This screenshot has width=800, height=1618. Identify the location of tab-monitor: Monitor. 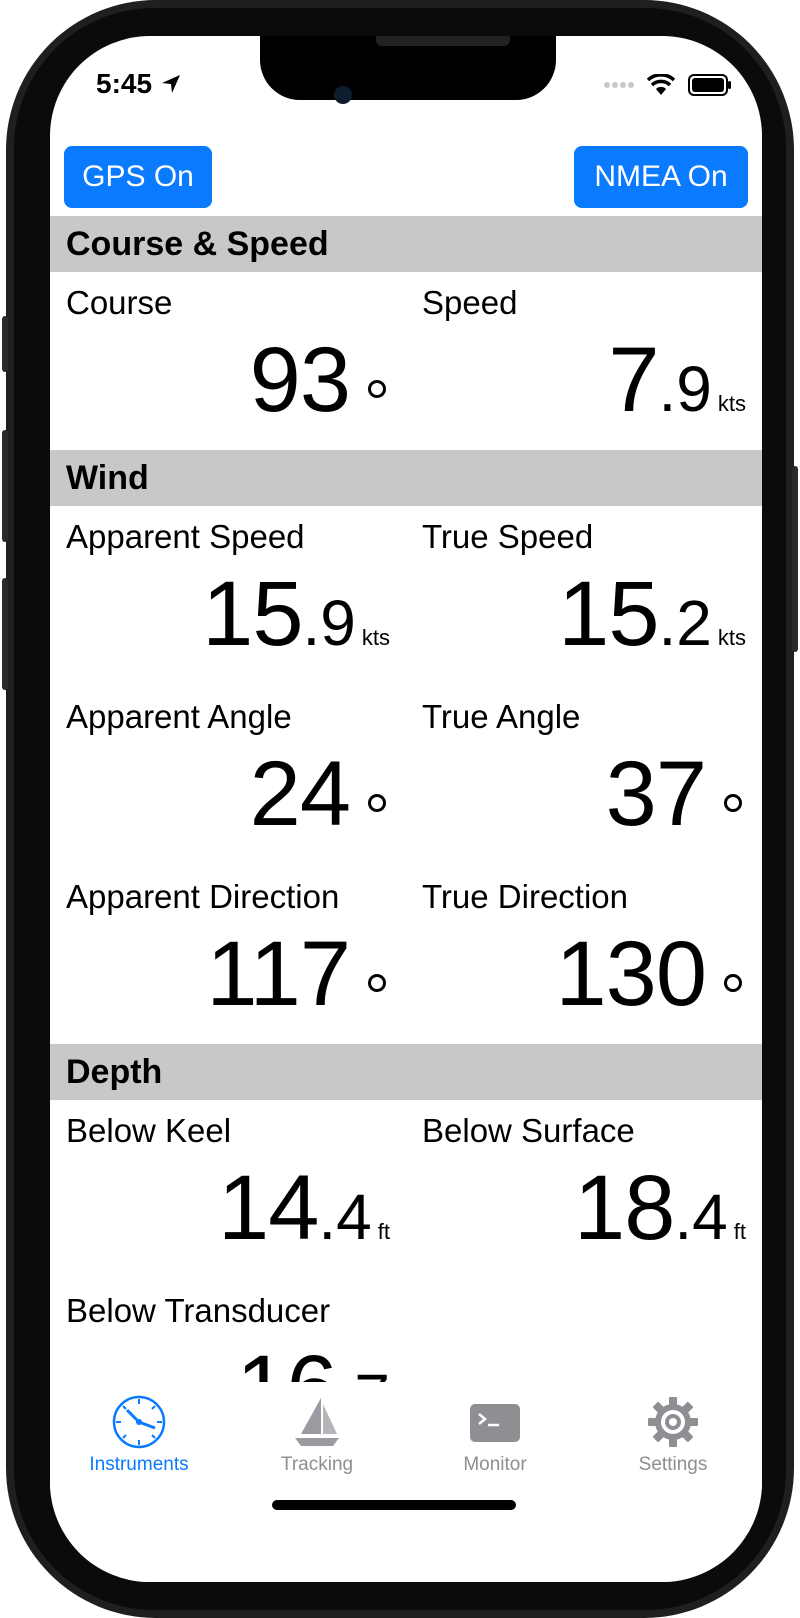
(495, 1442).